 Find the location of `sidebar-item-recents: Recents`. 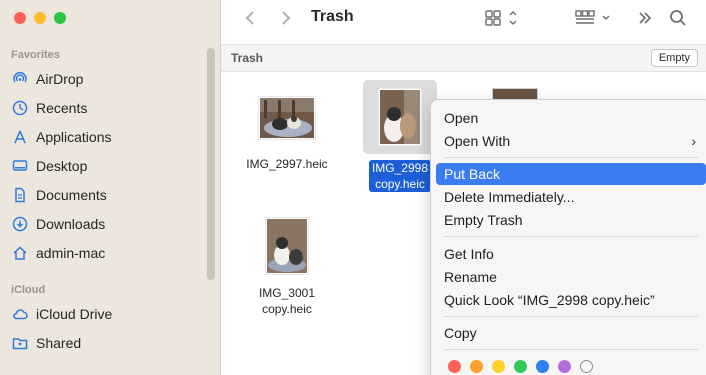

sidebar-item-recents: Recents is located at coordinates (49, 108).